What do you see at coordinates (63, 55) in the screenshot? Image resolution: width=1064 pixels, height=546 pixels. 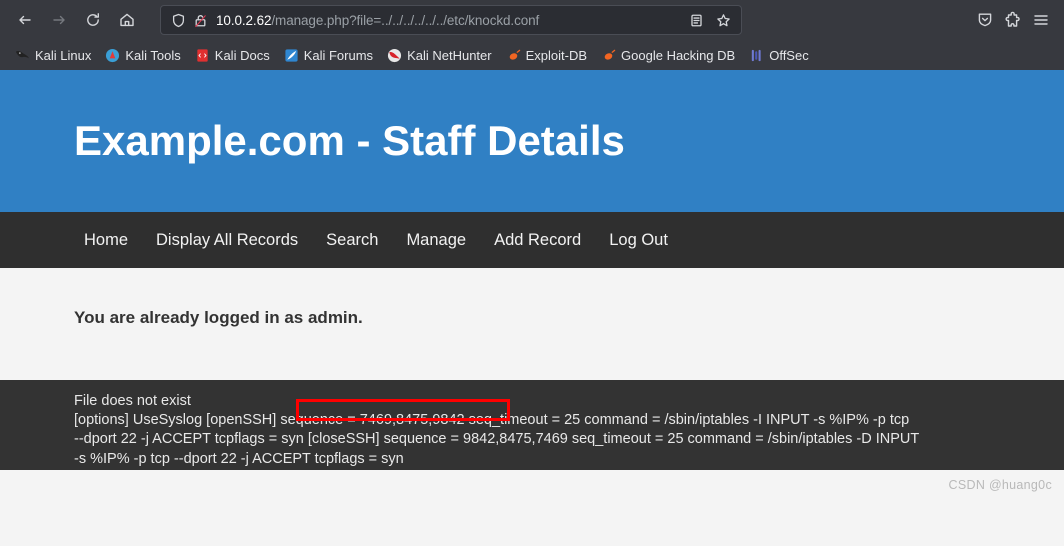 I see `bookmark-label: Kali Linux` at bounding box center [63, 55].